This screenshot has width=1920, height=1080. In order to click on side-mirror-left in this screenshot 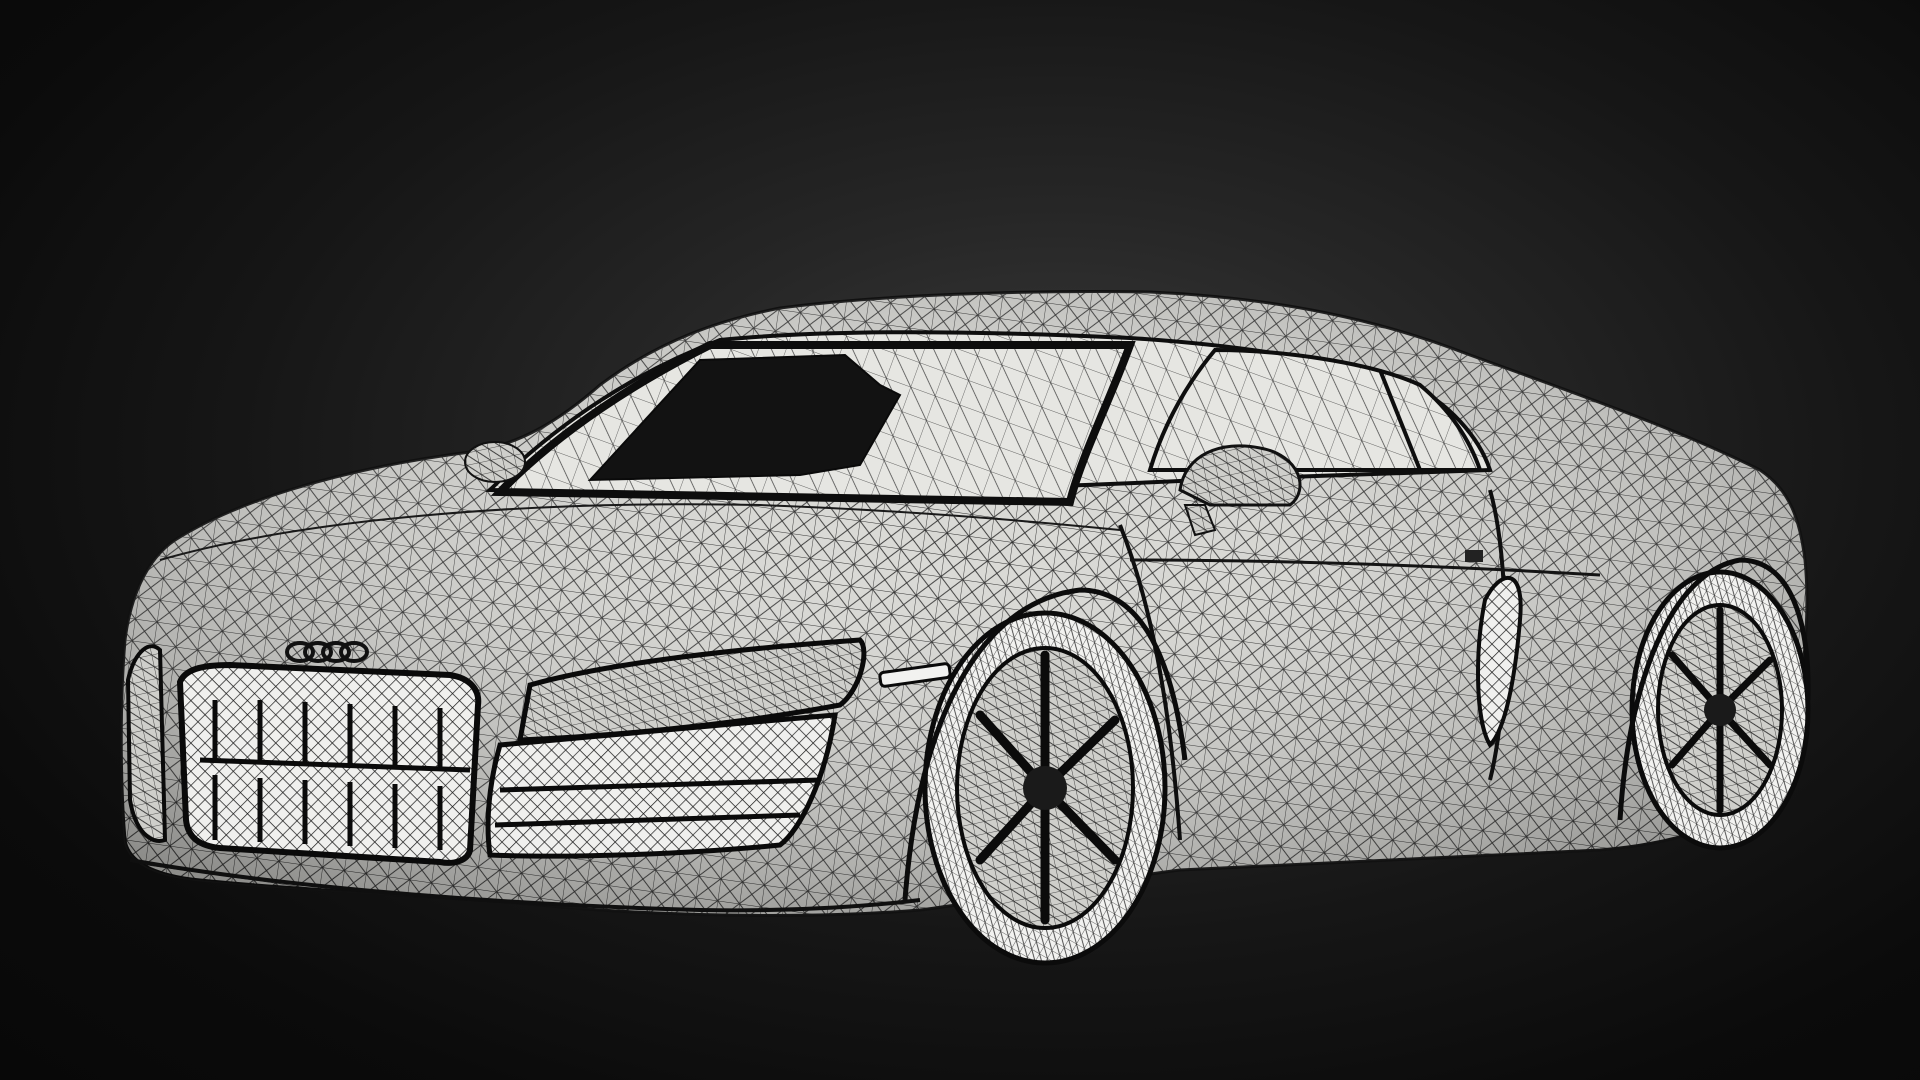, I will do `click(495, 462)`.